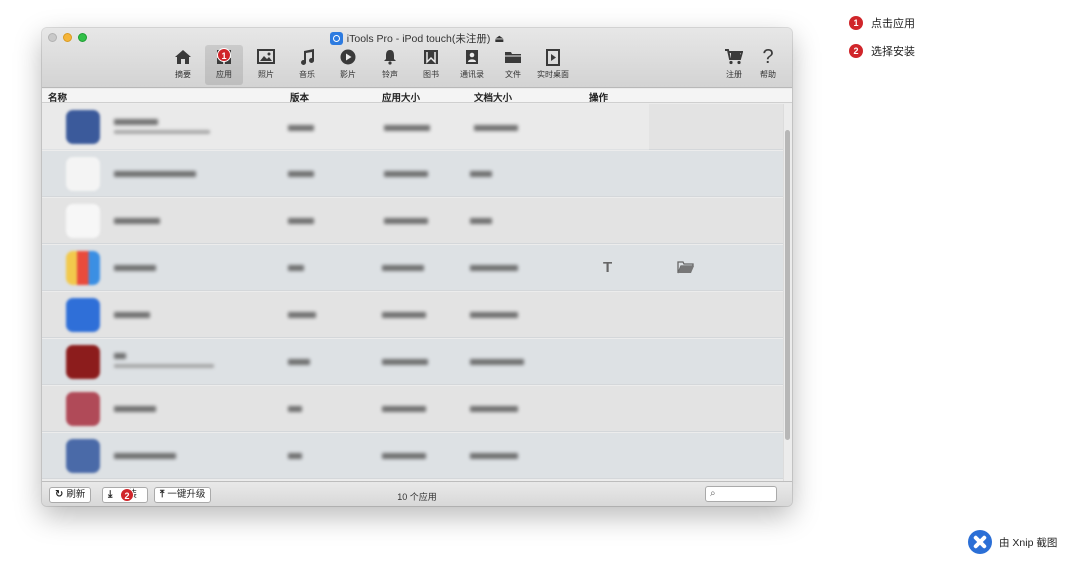 This screenshot has height=563, width=1074. Describe the element at coordinates (787, 285) in the screenshot. I see `scrollbar-thumb` at that location.